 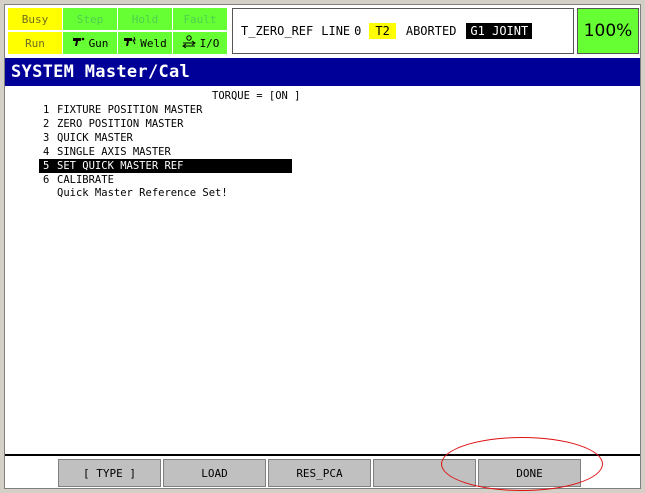 I want to click on menu-item-calibrate: 6 CALIBRATE, so click(x=165, y=180).